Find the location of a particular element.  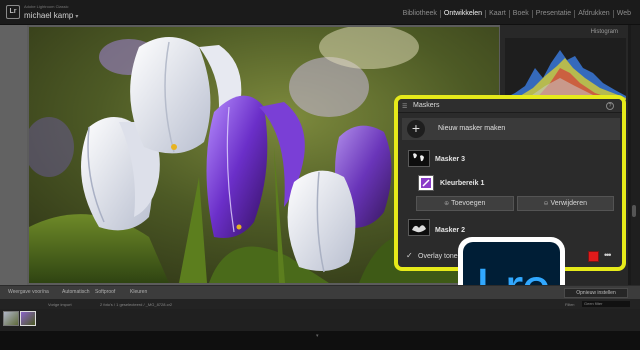

mask-name: Masker 3 is located at coordinates (450, 159).